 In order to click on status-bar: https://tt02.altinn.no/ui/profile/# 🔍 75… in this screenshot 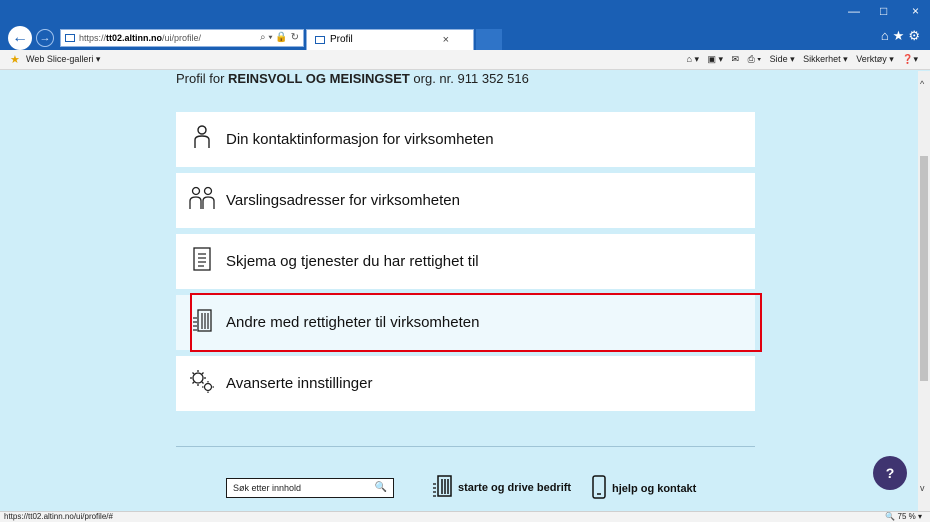, I will do `click(465, 516)`.